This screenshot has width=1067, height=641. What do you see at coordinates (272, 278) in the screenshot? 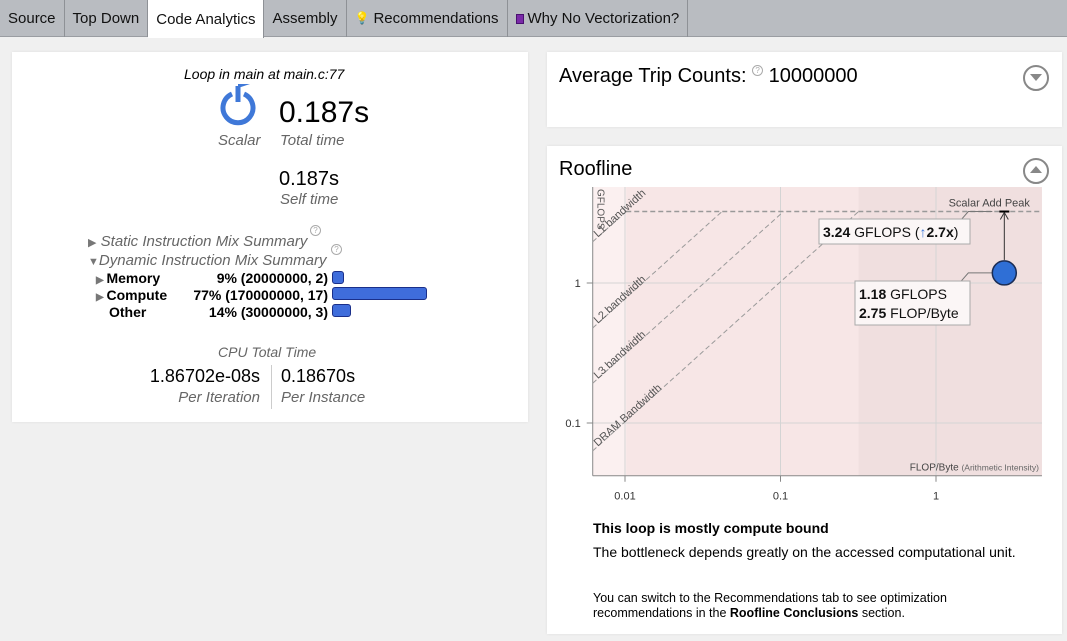
I see `mix-value: 9% (20000000, 2)` at bounding box center [272, 278].